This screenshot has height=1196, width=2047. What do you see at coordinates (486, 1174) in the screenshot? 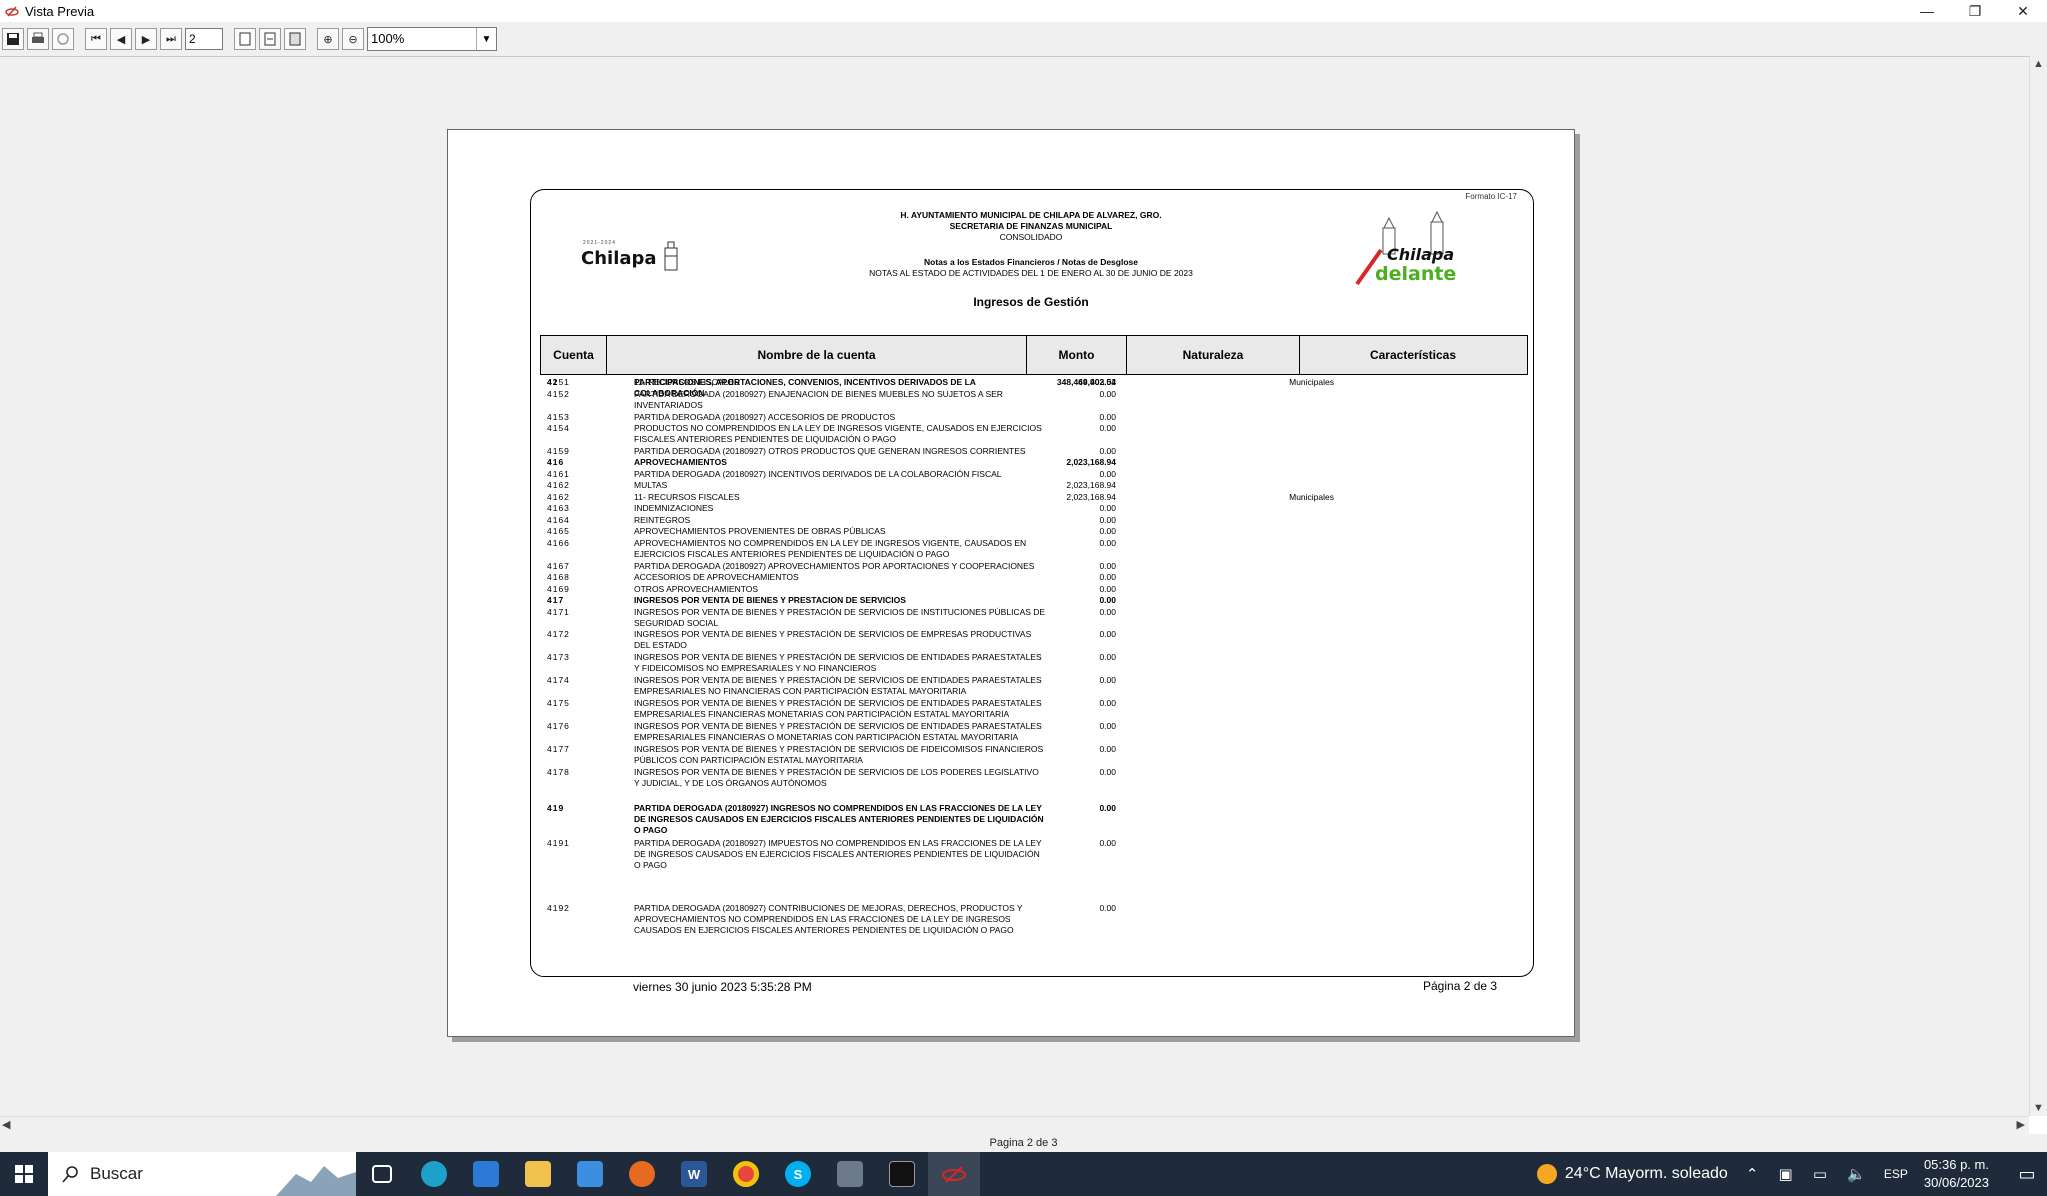
I see `store-icon` at bounding box center [486, 1174].